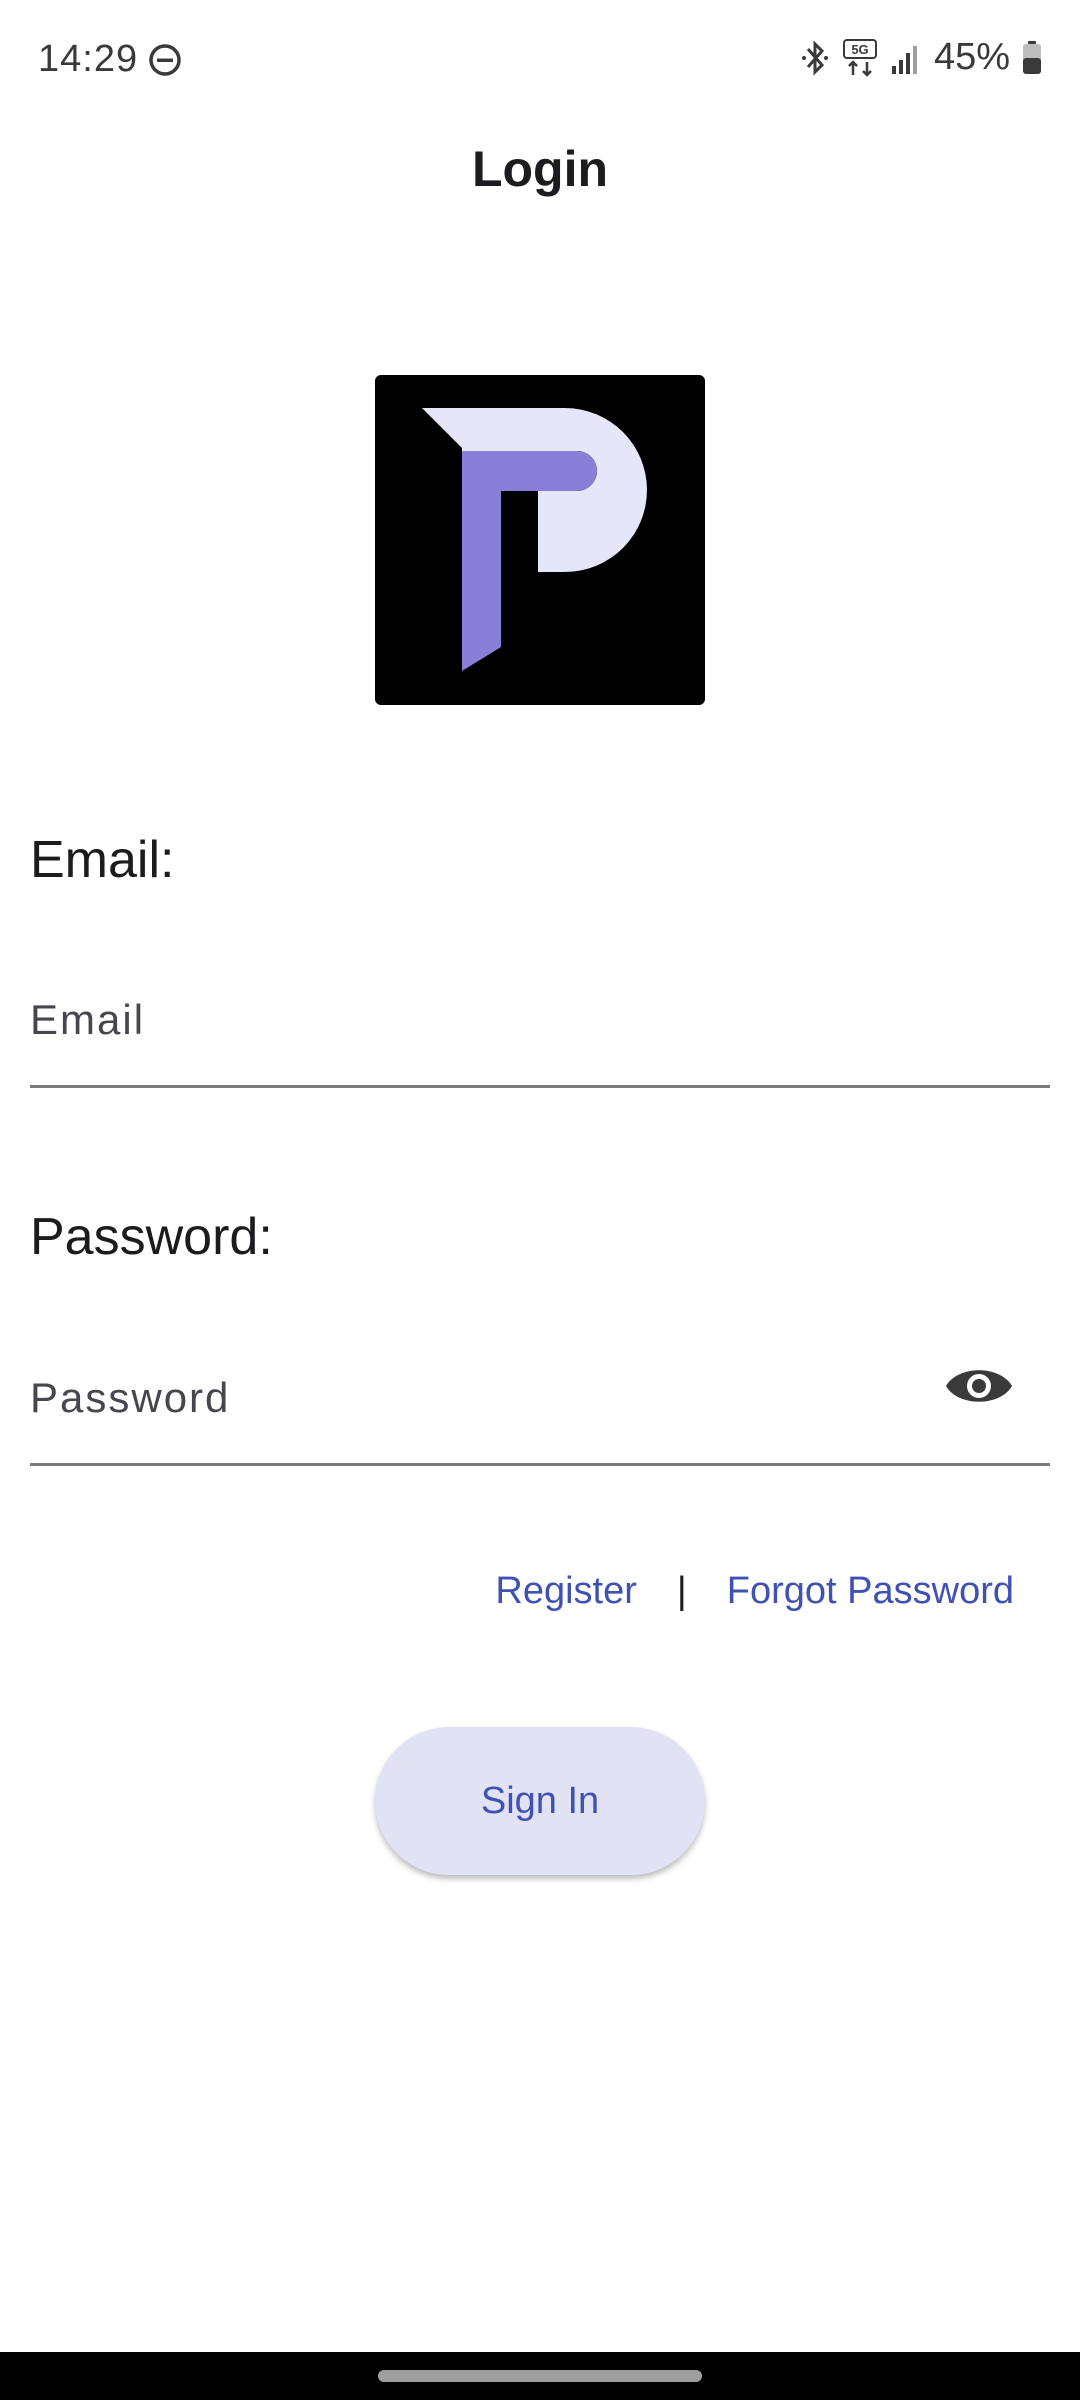 Image resolution: width=1080 pixels, height=2400 pixels. What do you see at coordinates (904, 59) in the screenshot?
I see `signal-icon` at bounding box center [904, 59].